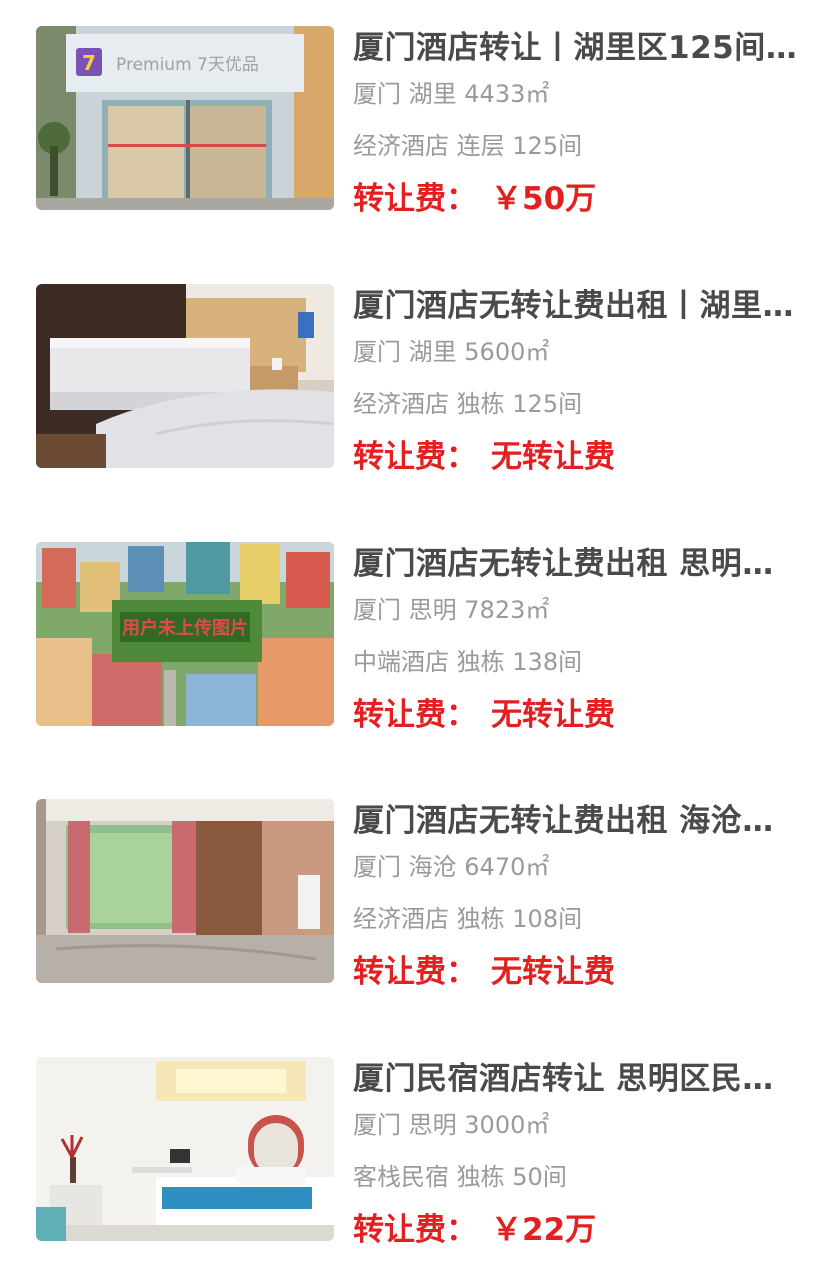 The height and width of the screenshot is (1267, 828). I want to click on listing-title: 厦门酒店无转让费出租 海沧区独栋酒店, so click(575, 821).